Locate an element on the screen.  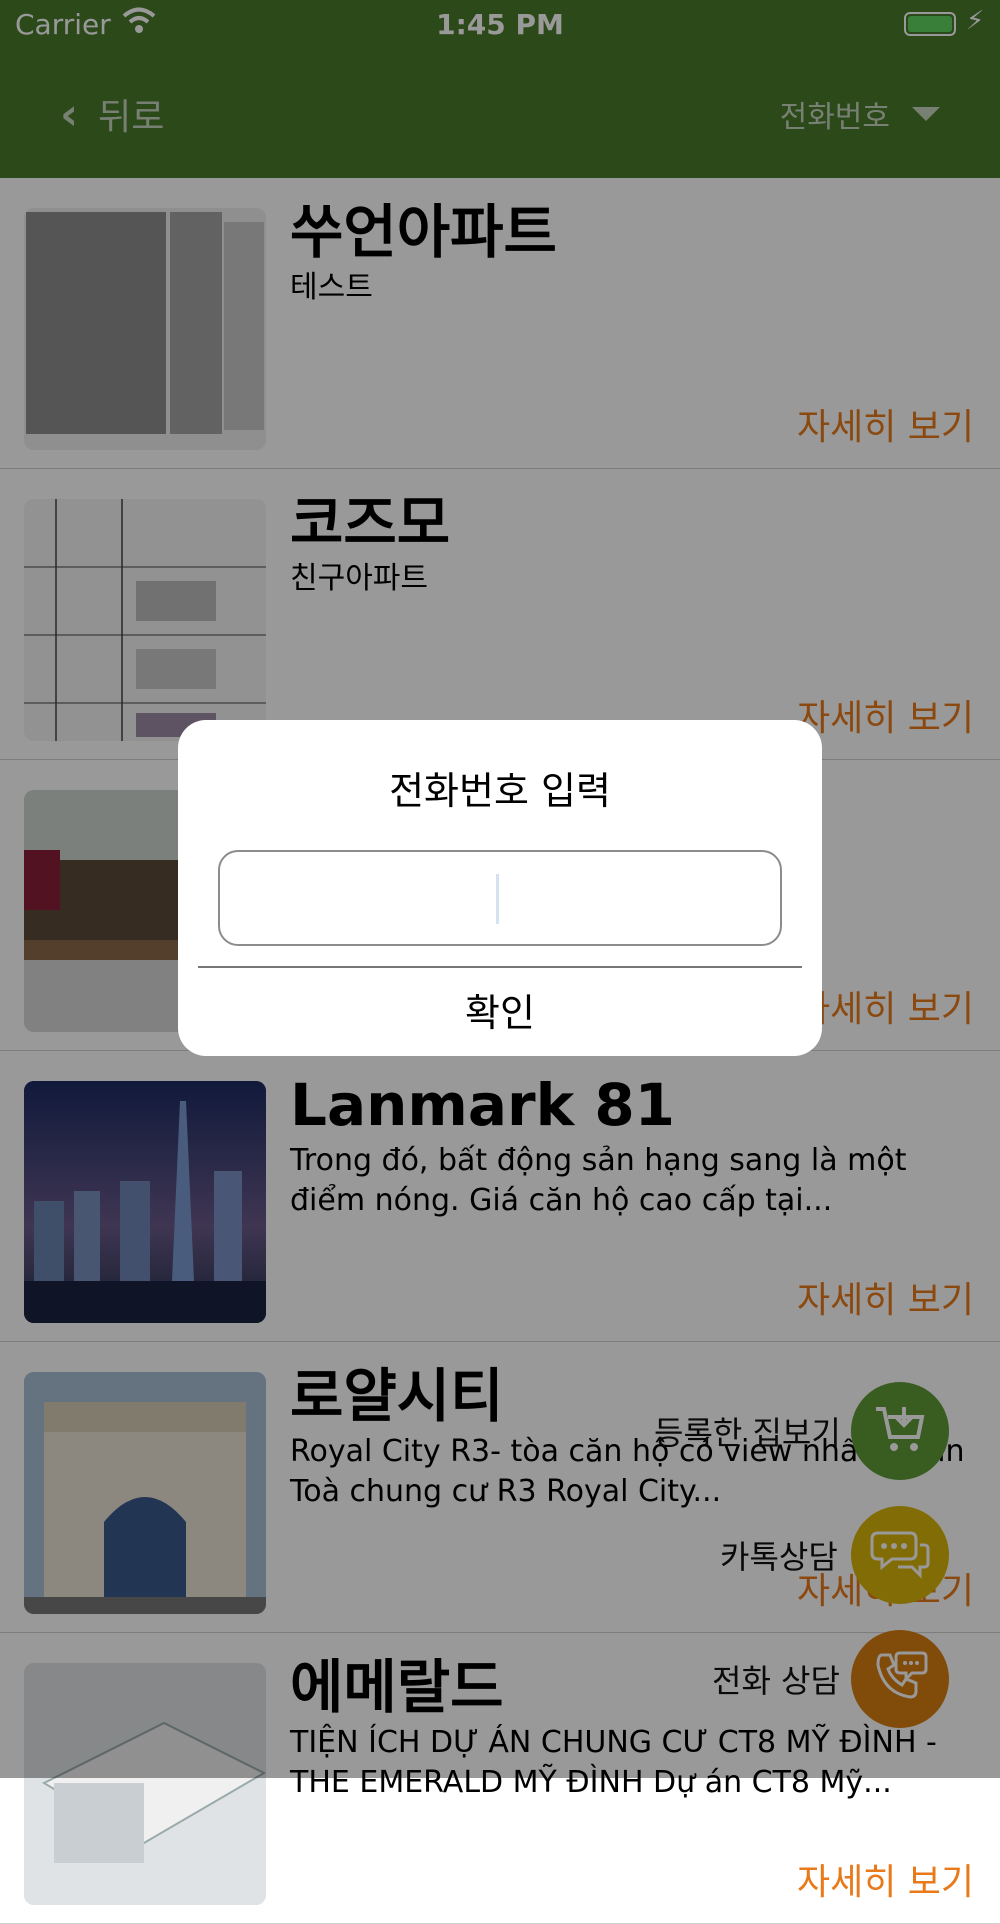
view-details-link: 자세히 보기 is located at coordinates (885, 1879).